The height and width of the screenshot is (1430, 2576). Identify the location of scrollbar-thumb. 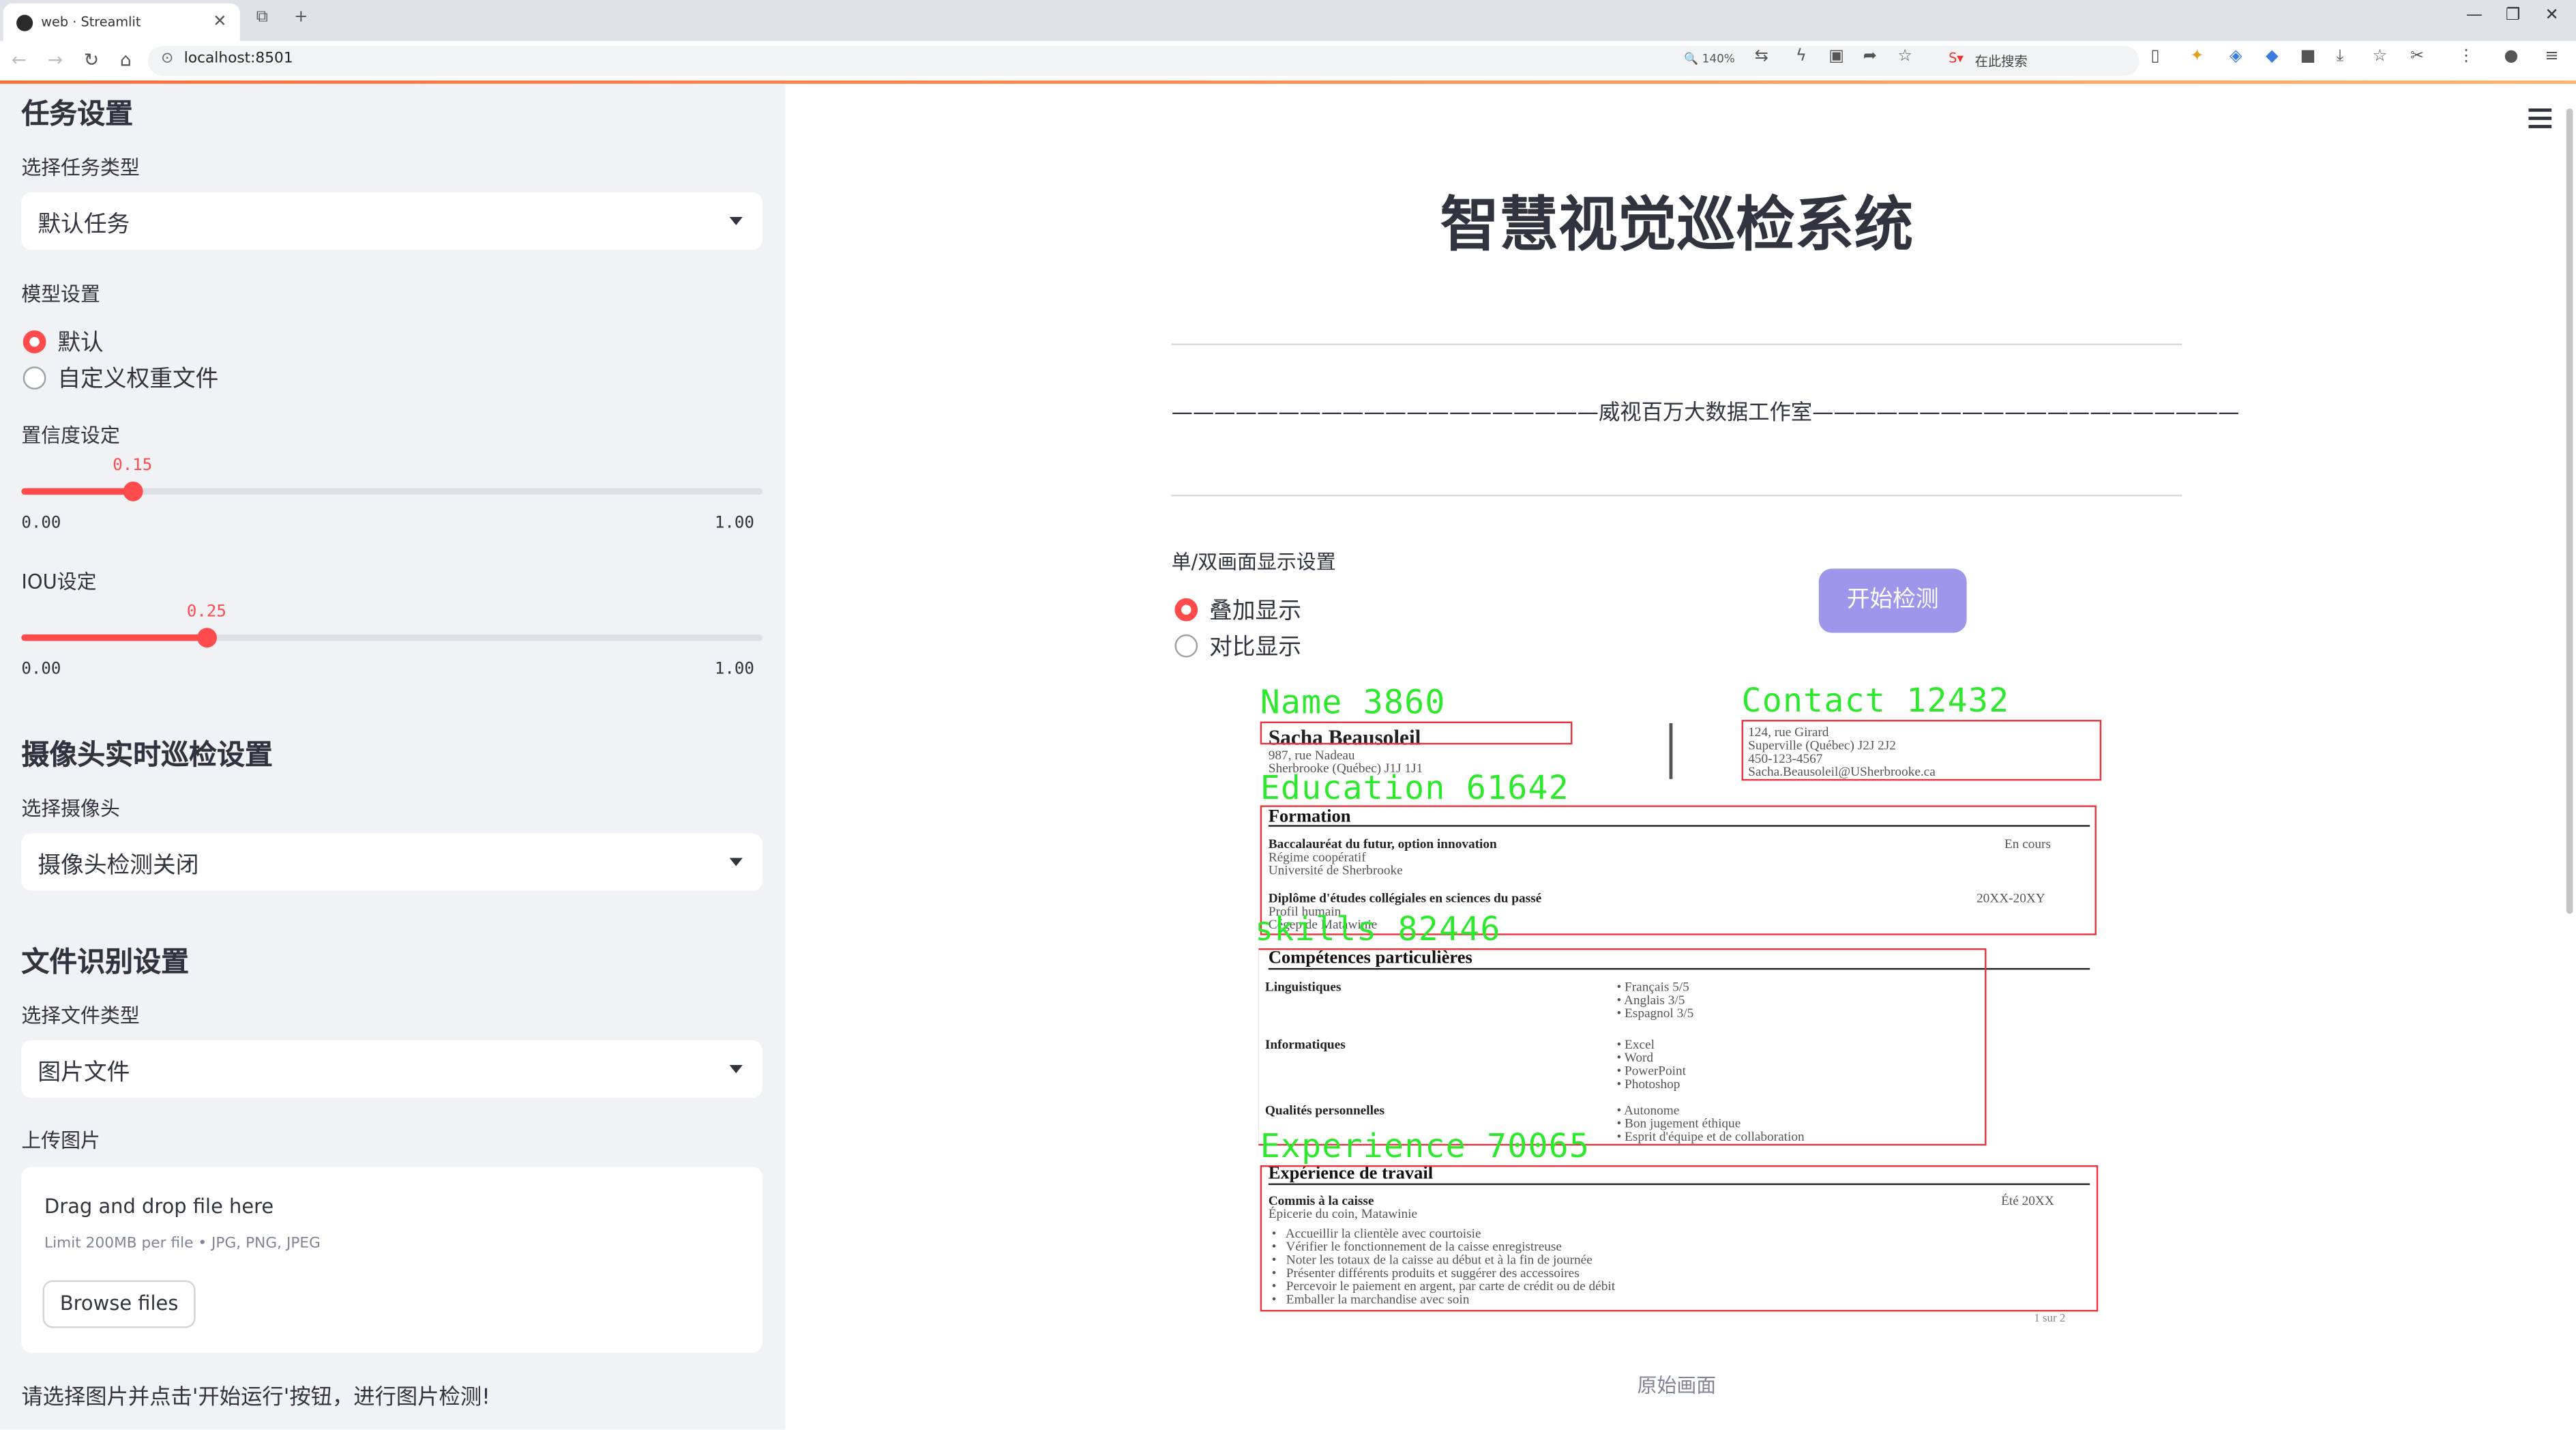
(2569, 511).